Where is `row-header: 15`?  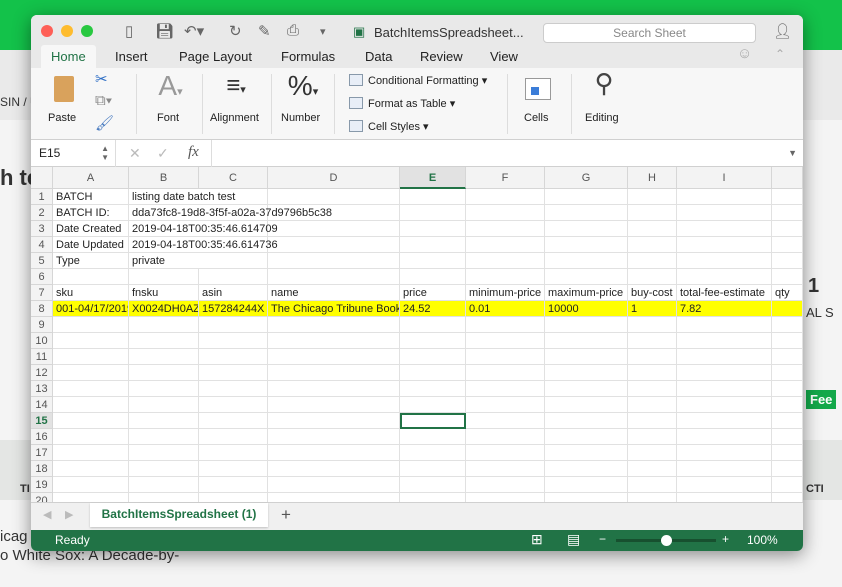 row-header: 15 is located at coordinates (42, 421).